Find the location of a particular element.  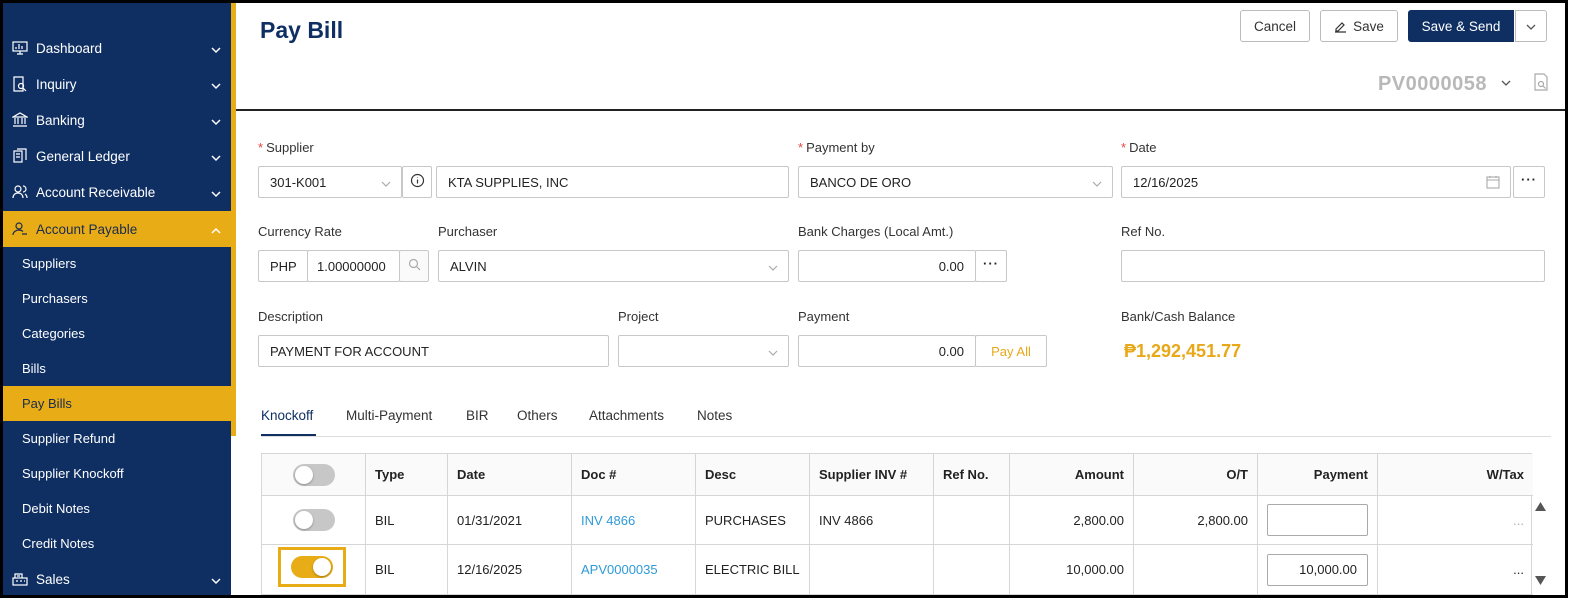

sidebar-item-supplier-refund: Supplier Refund is located at coordinates (117, 438).